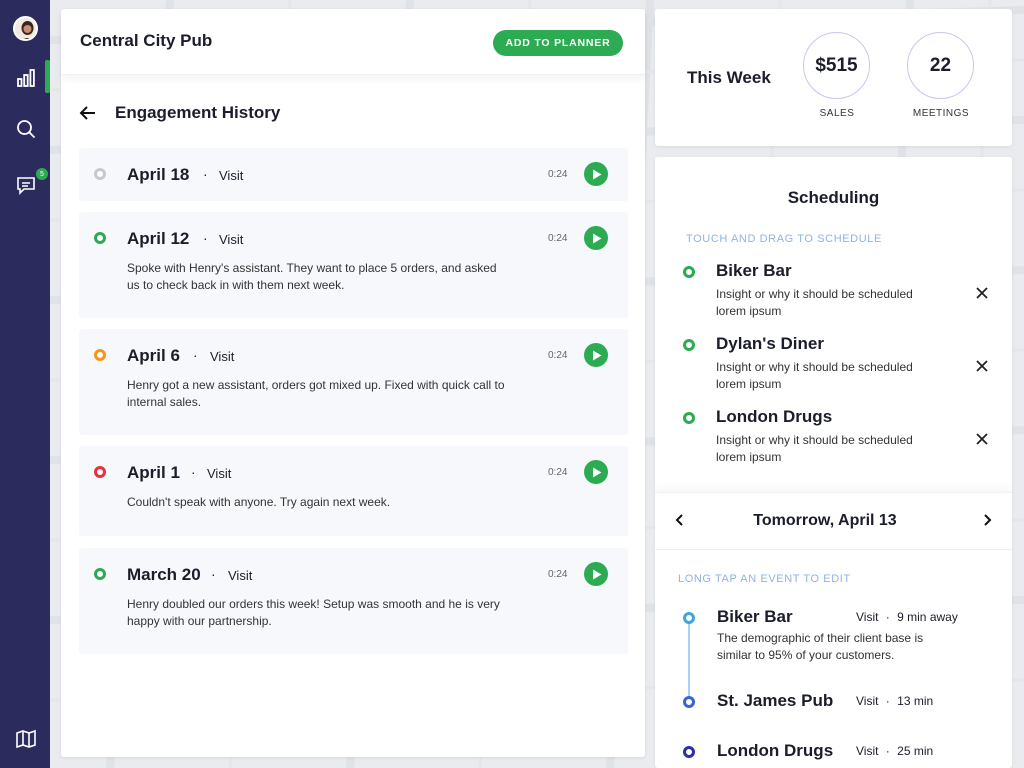  Describe the element at coordinates (729, 77) in the screenshot. I see `week-title: This Week` at that location.